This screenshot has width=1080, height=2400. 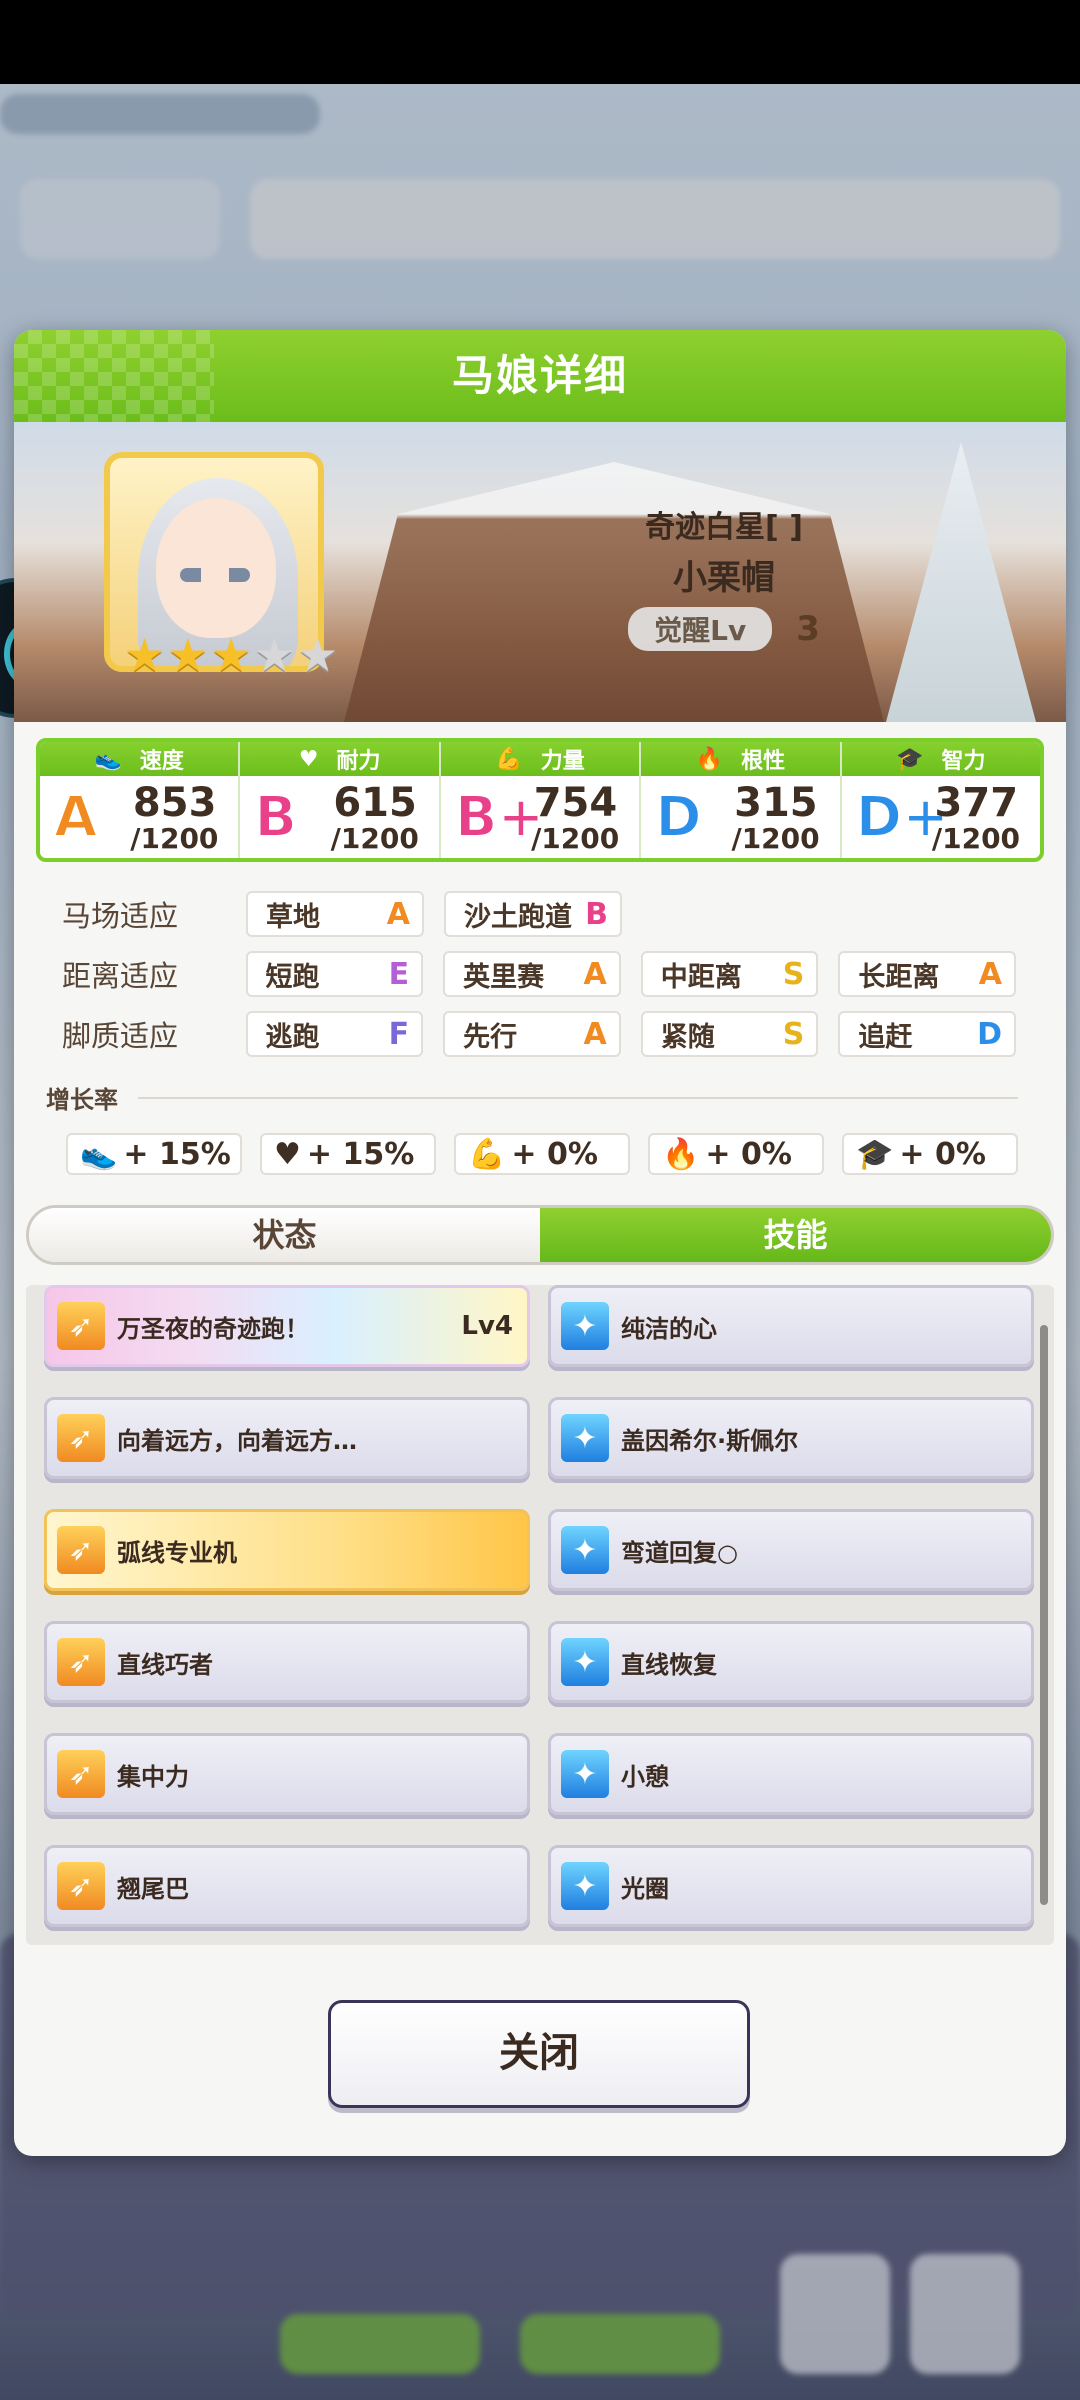 I want to click on growth-speed: 👟 + 15%, so click(x=154, y=1154).